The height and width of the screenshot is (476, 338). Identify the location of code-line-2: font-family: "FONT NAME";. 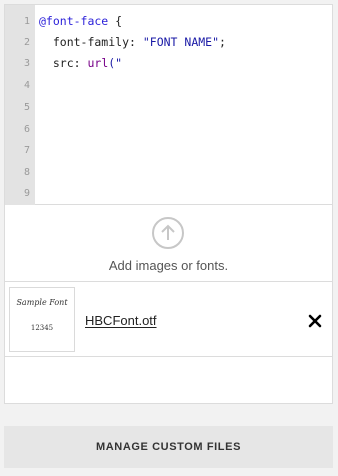
(132, 43).